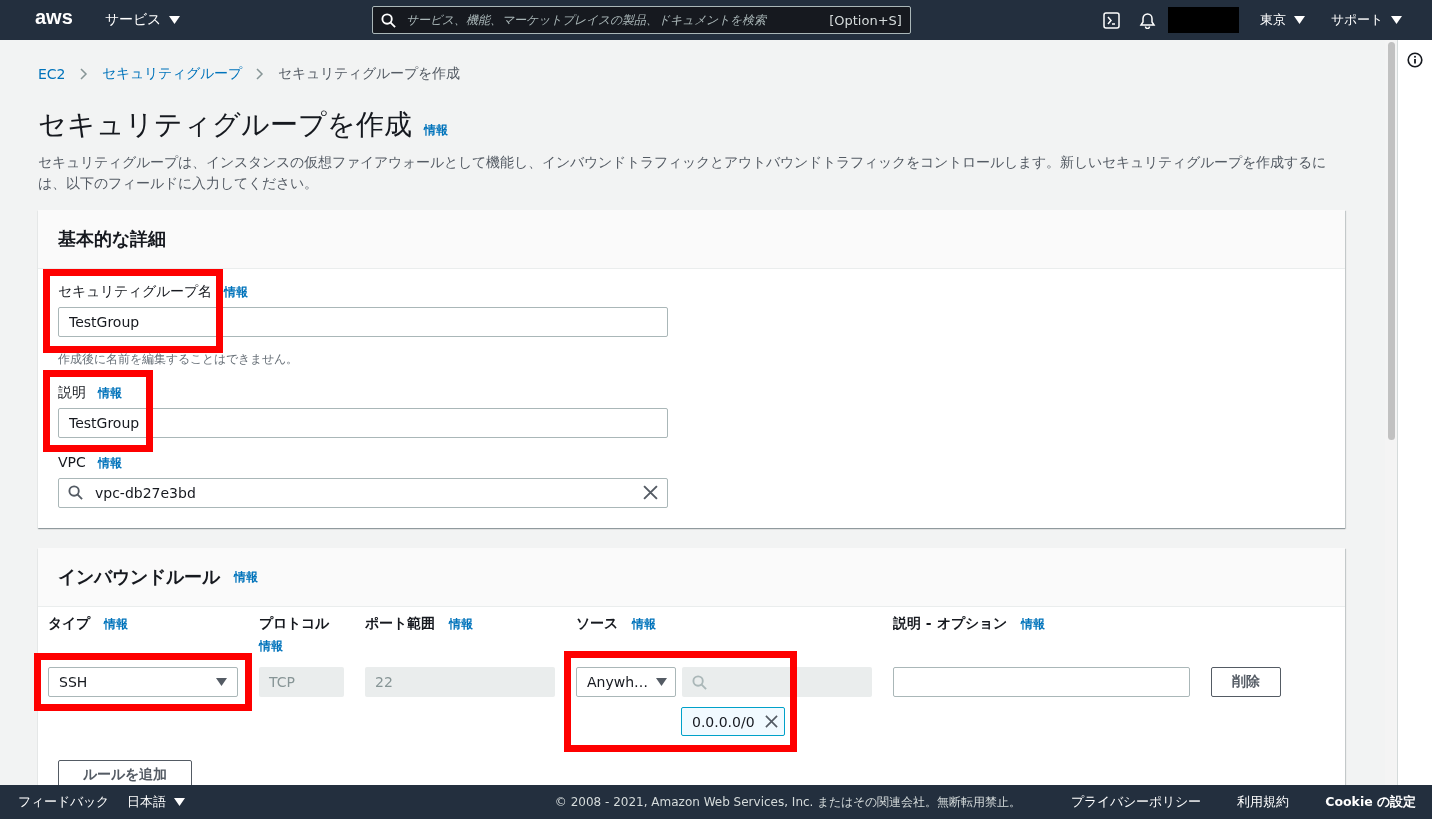 This screenshot has height=819, width=1432. What do you see at coordinates (1136, 802) in the screenshot?
I see `footer-link: プライバシーポリシー` at bounding box center [1136, 802].